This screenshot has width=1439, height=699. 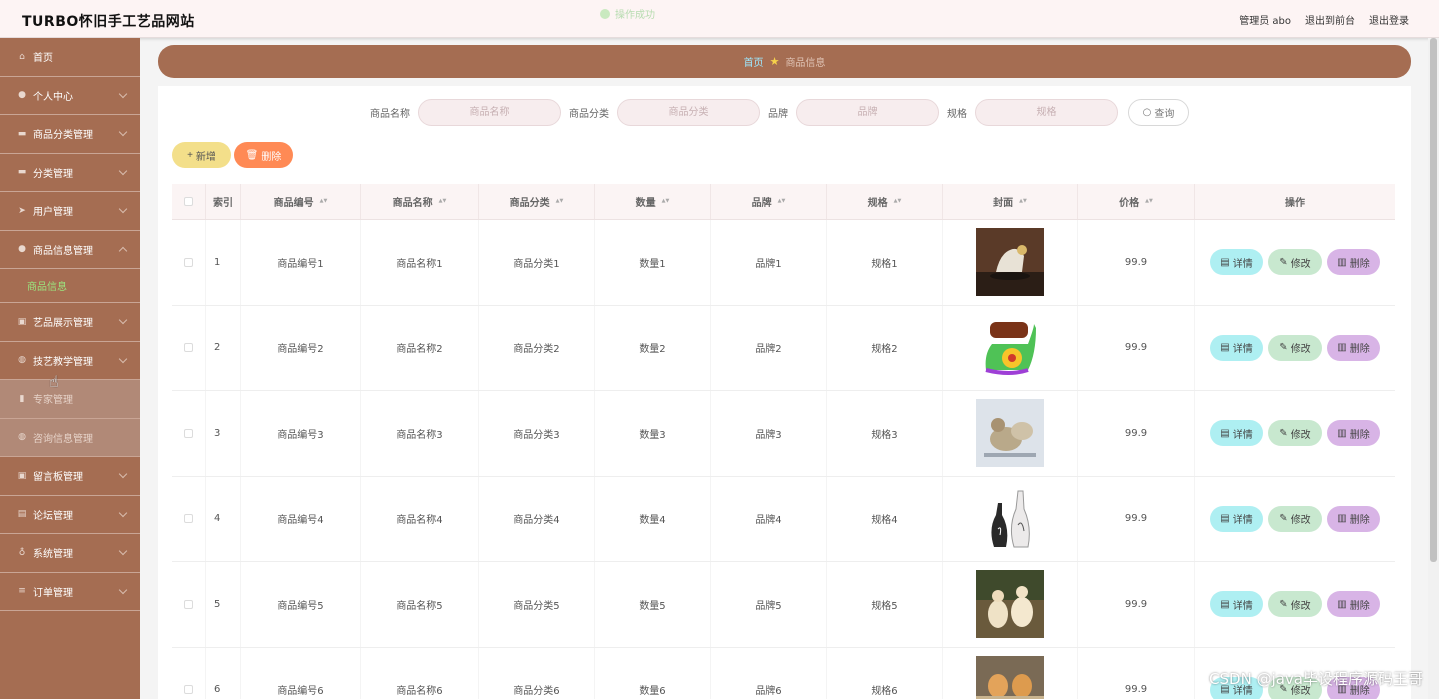 What do you see at coordinates (537, 201) in the screenshot?
I see `header-category: 商品分类 ▲▼` at bounding box center [537, 201].